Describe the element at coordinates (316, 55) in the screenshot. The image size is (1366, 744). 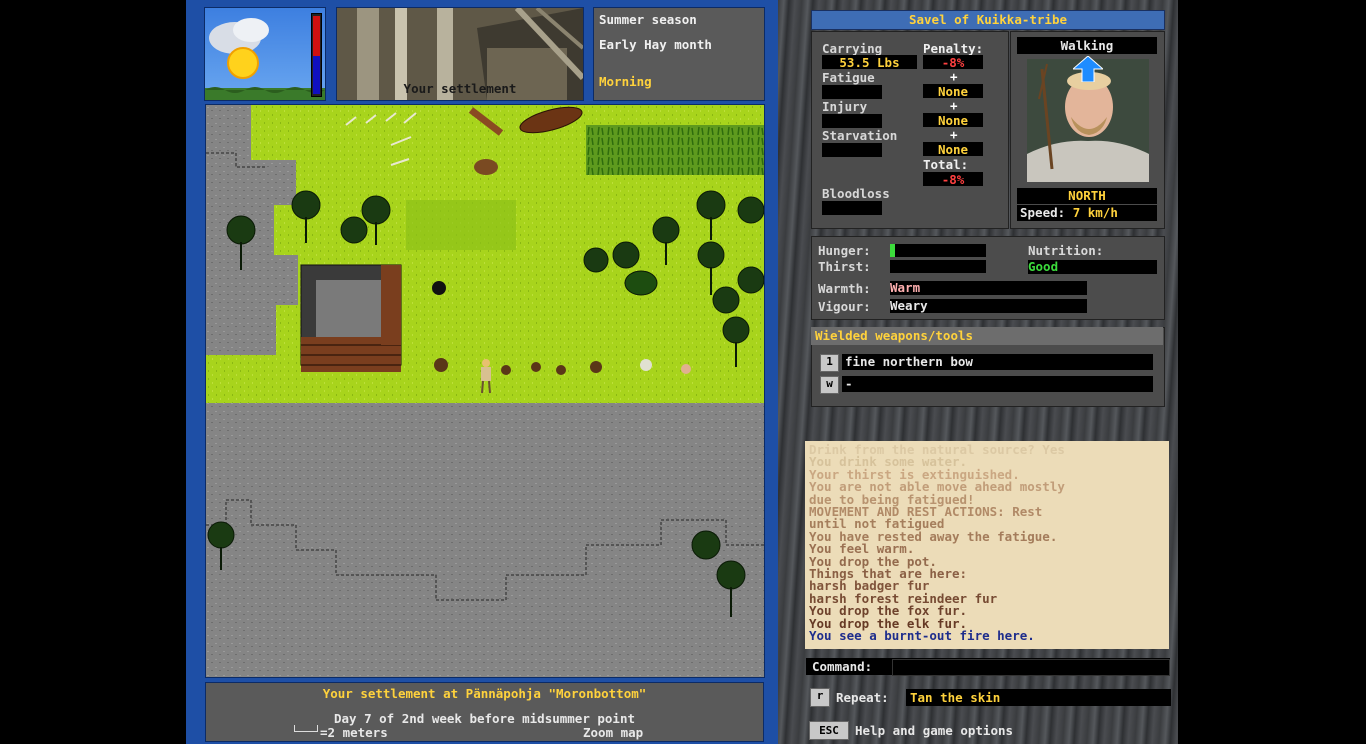
I see `temperature-gauge` at that location.